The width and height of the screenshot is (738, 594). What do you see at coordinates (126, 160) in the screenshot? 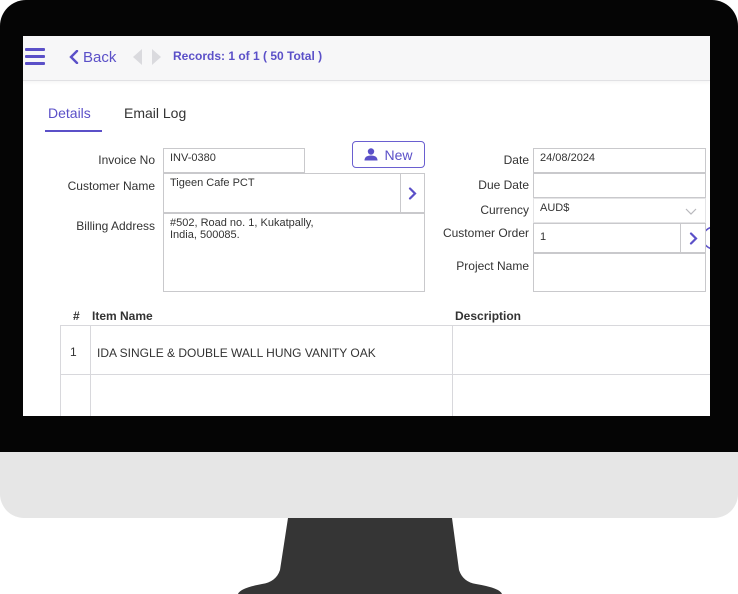
I see `invoice-no-label: Invoice No` at bounding box center [126, 160].